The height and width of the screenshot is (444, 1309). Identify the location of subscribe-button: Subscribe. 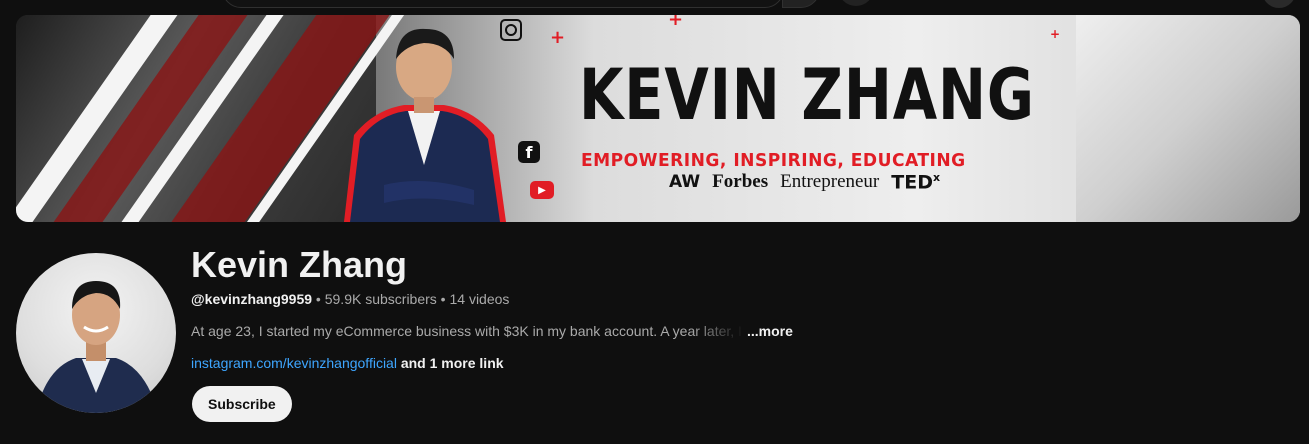
(242, 404).